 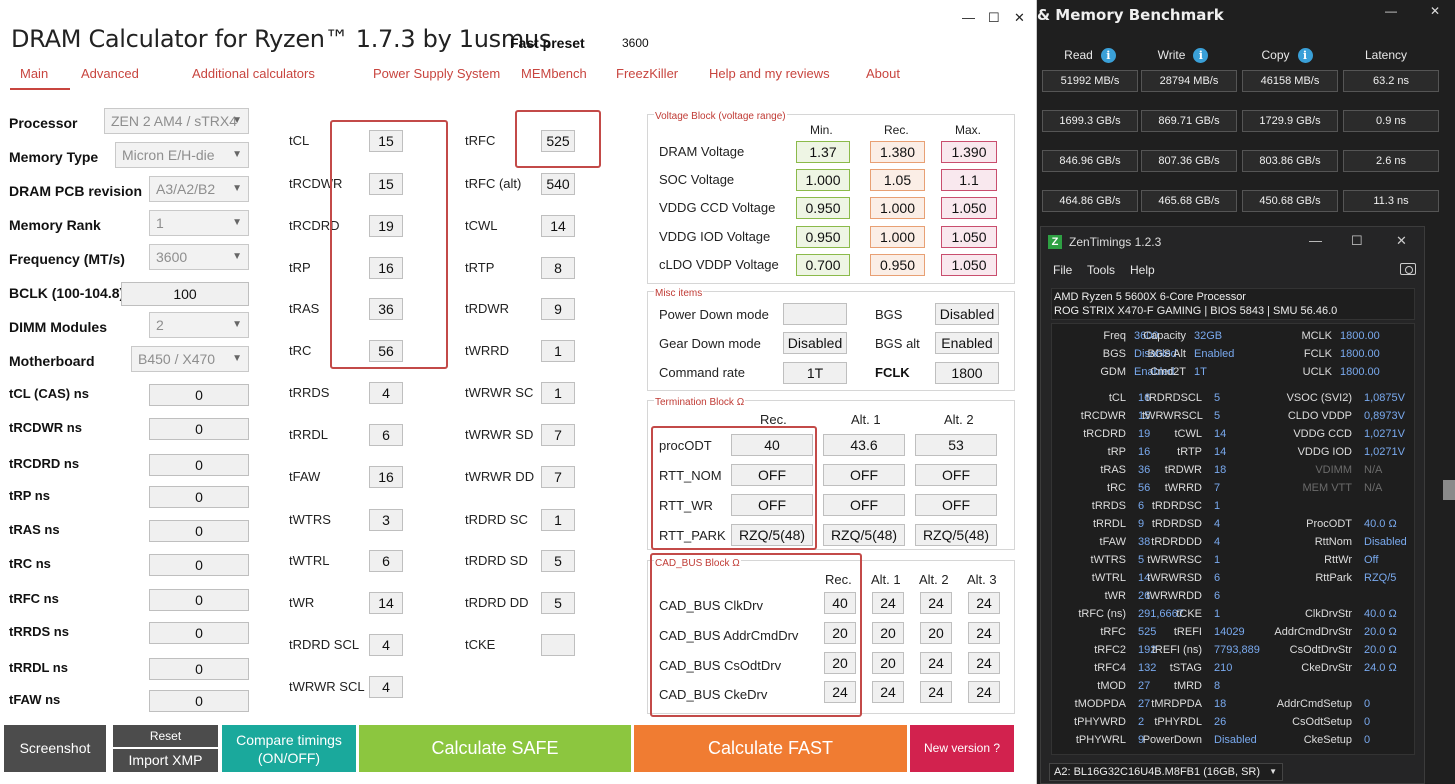 I want to click on voltage-min-3: 0.950, so click(x=823, y=237).